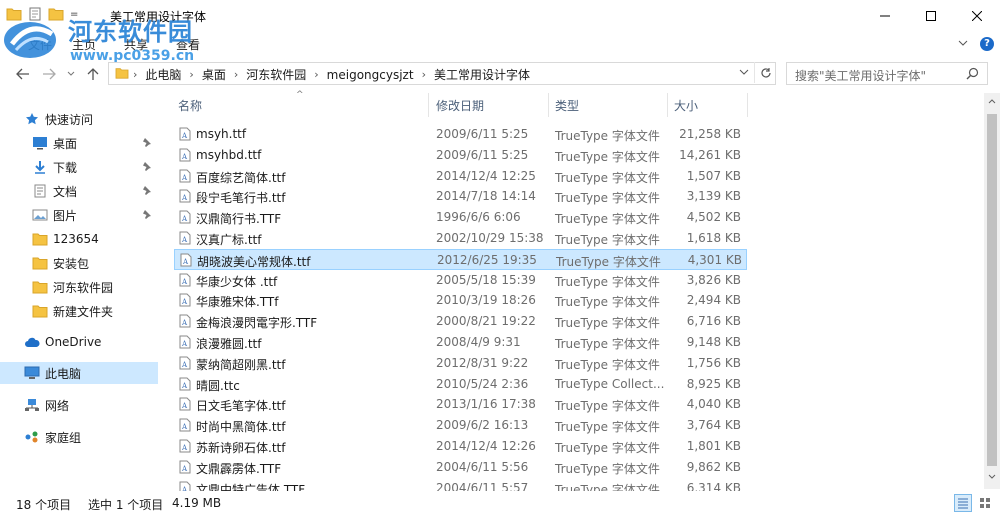  I want to click on sidebar-item-downloads: 下载, so click(79, 167).